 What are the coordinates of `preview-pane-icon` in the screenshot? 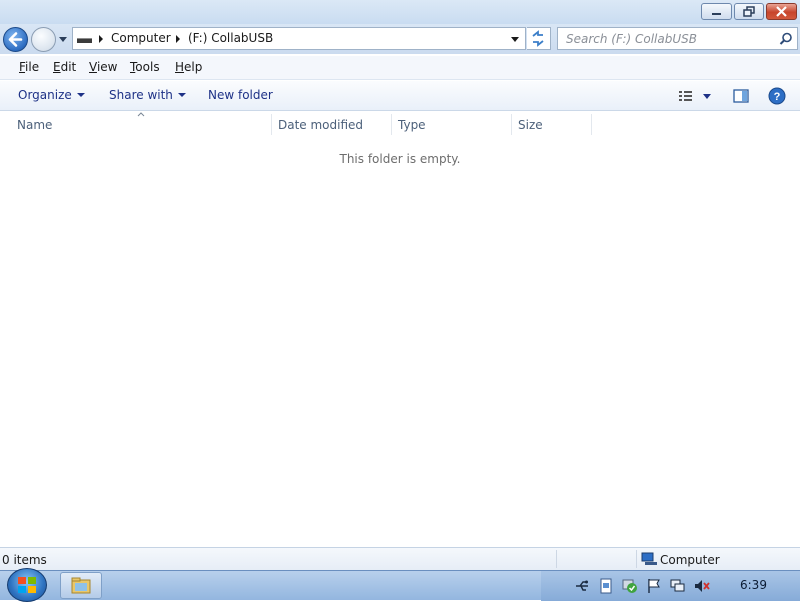 It's located at (741, 96).